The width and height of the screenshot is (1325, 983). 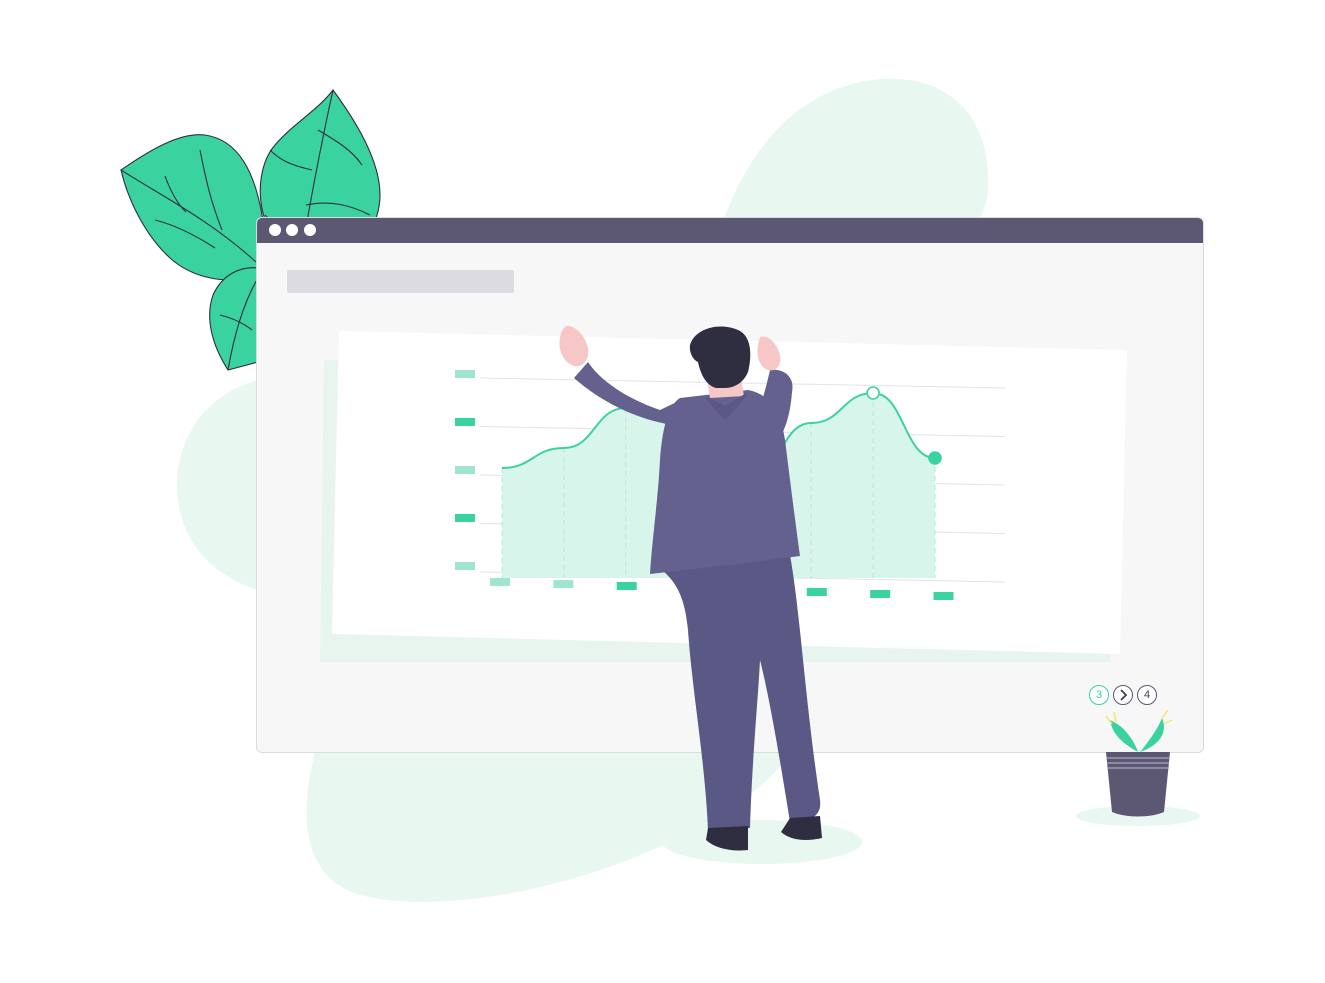 I want to click on pot, so click(x=1138, y=784).